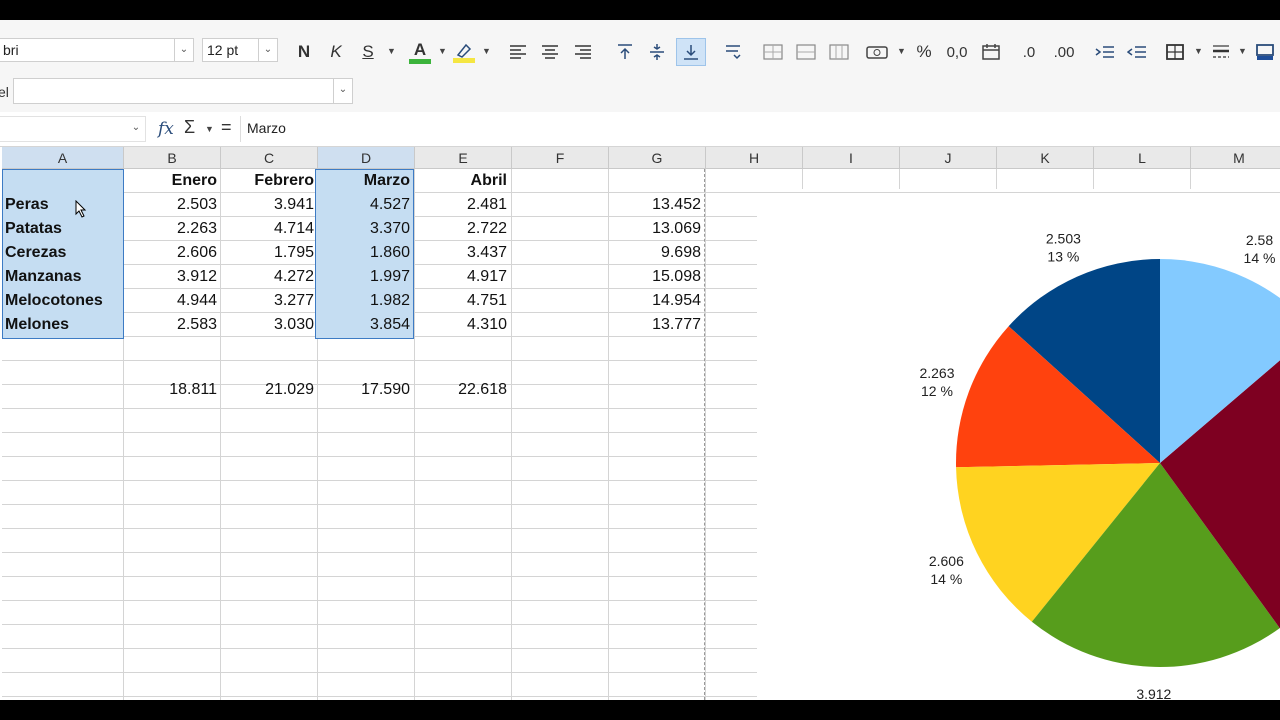 Image resolution: width=1280 pixels, height=720 pixels. I want to click on cell-total-row: 9.698, so click(655, 253).